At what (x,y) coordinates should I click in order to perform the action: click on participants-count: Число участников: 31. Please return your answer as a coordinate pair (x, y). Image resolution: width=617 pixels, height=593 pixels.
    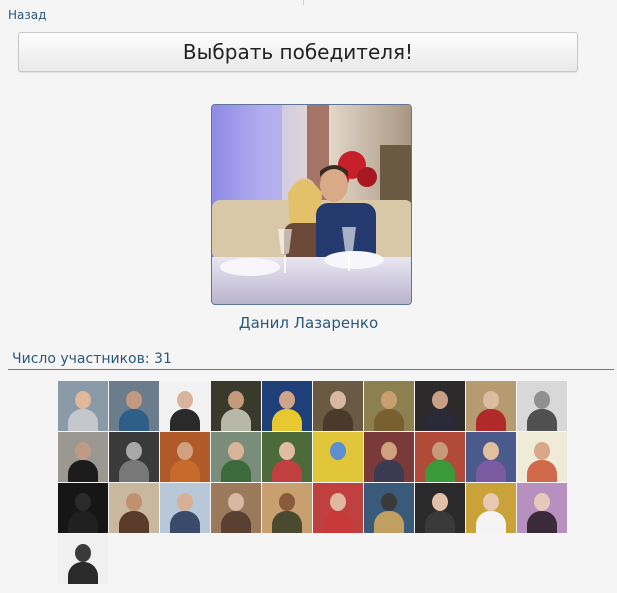
    Looking at the image, I should click on (92, 359).